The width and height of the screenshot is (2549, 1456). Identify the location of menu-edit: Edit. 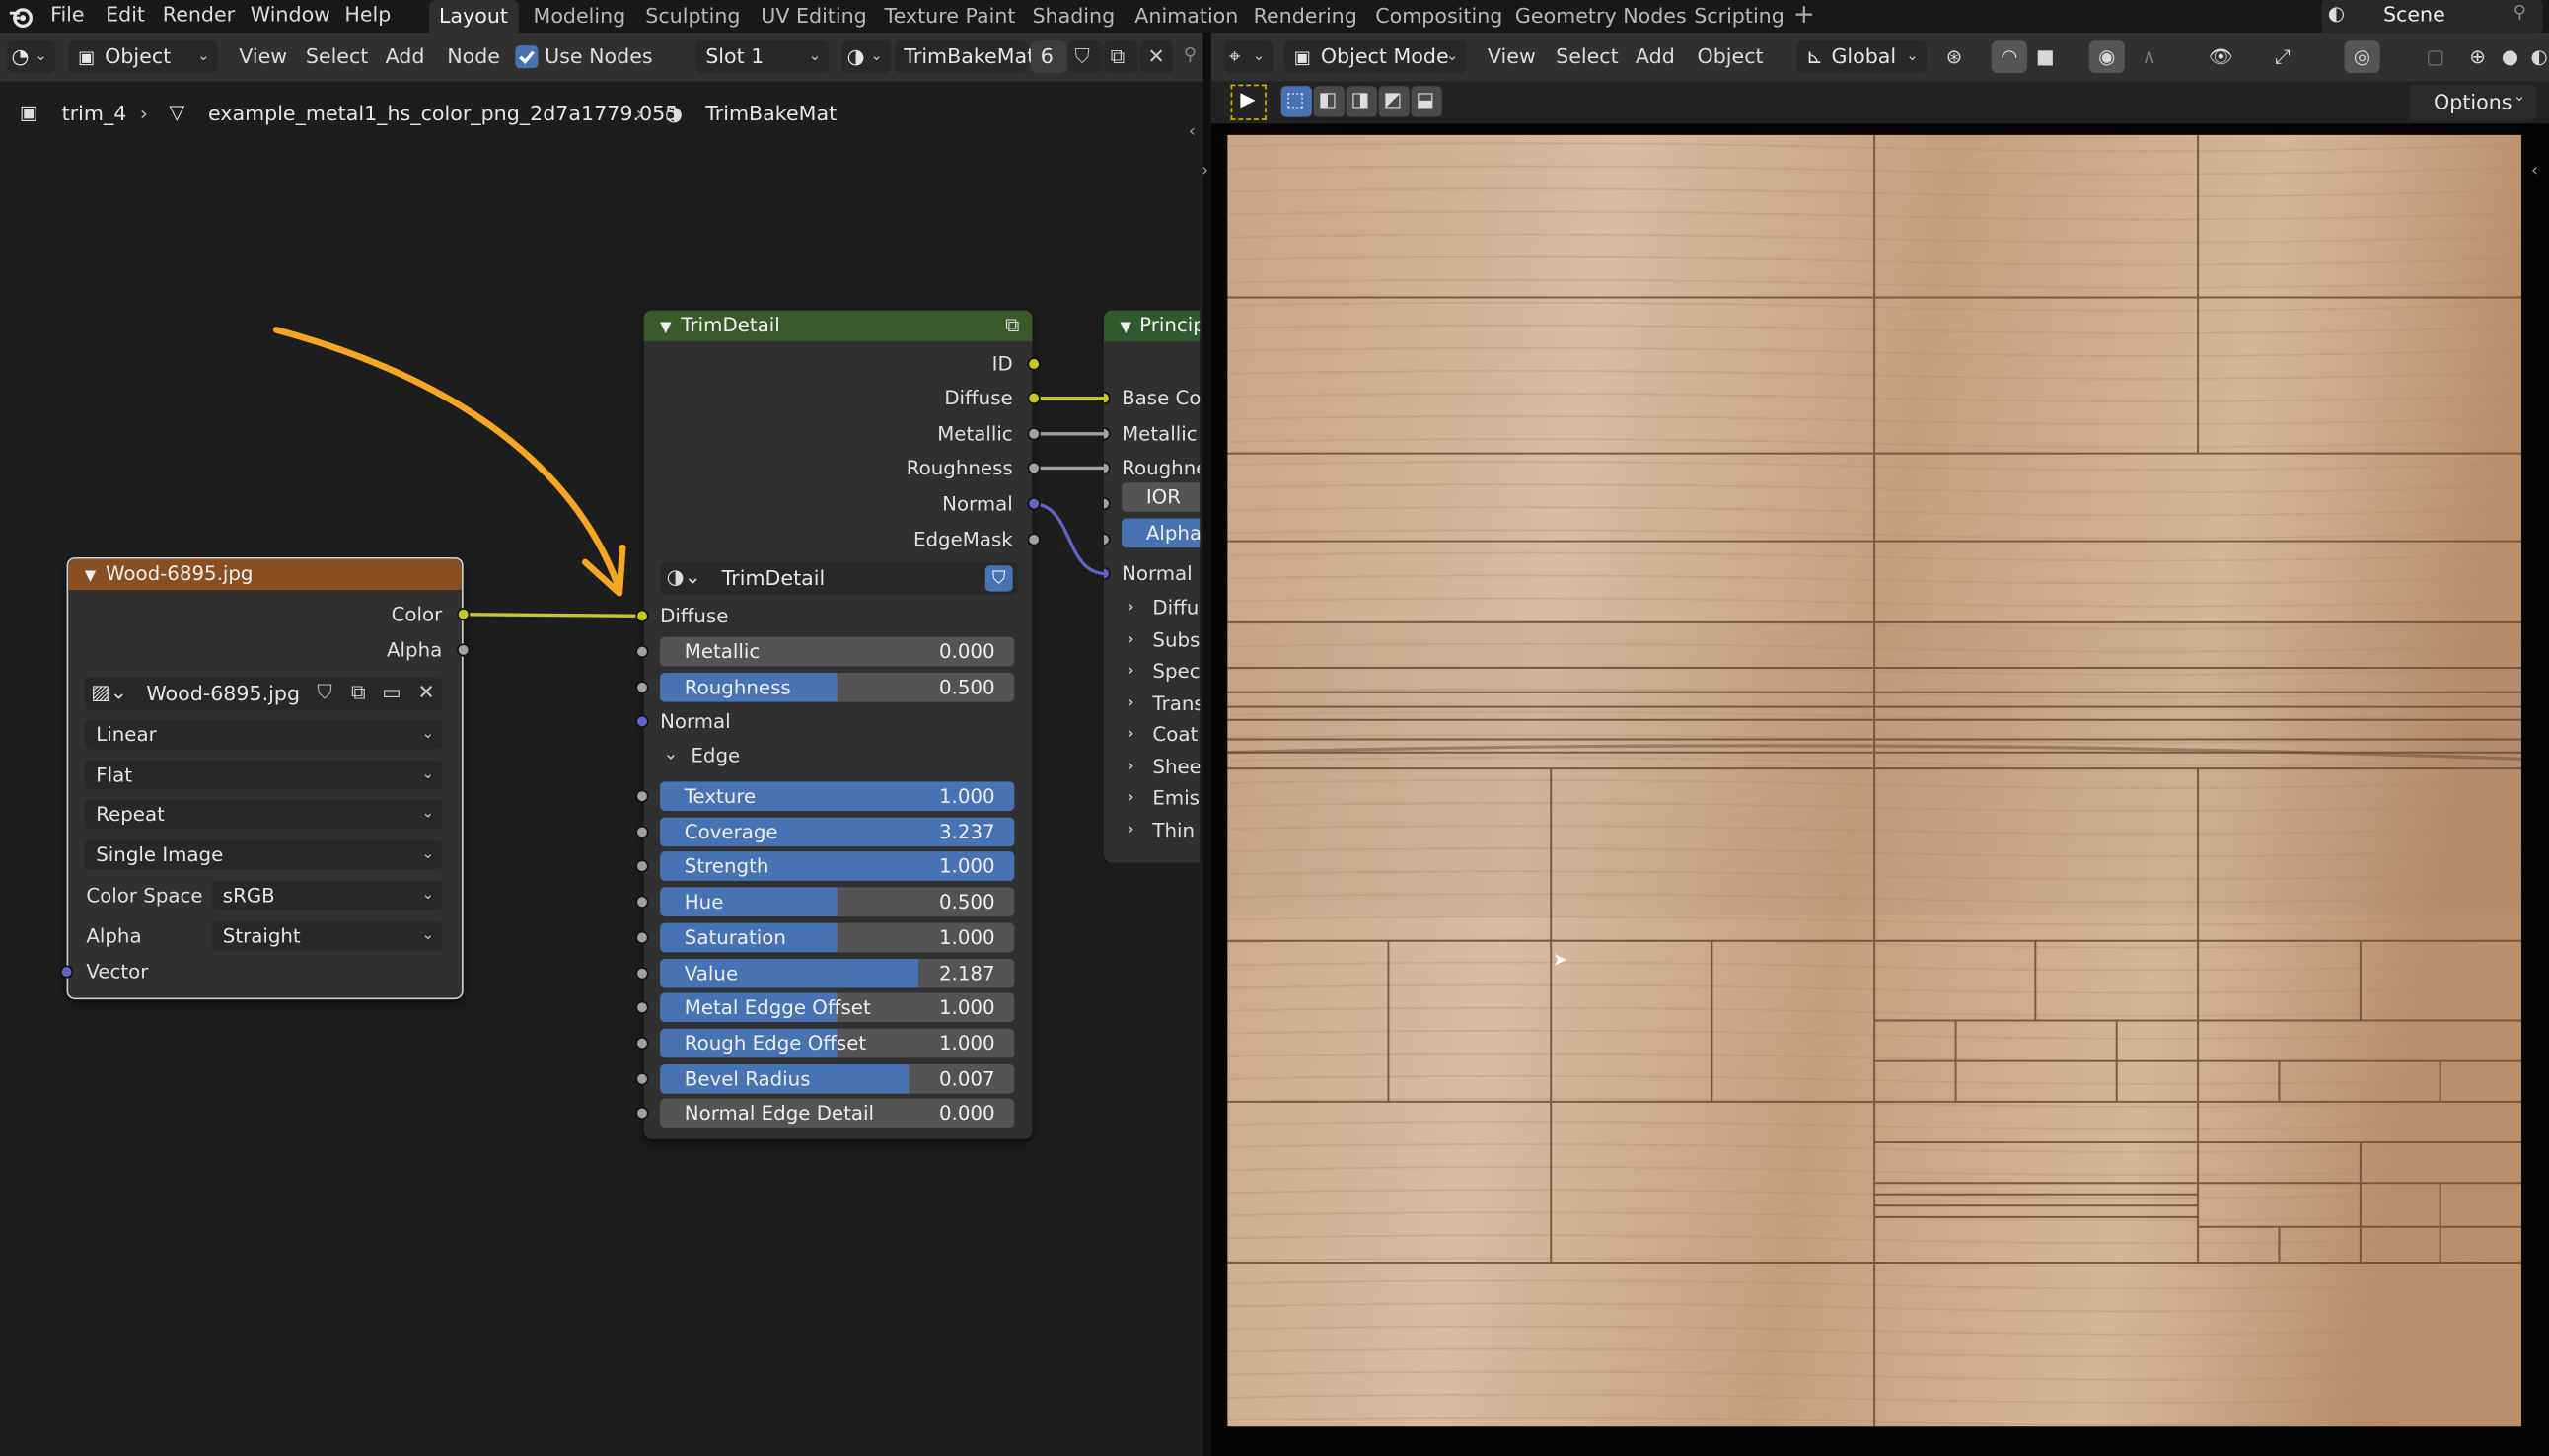
(125, 17).